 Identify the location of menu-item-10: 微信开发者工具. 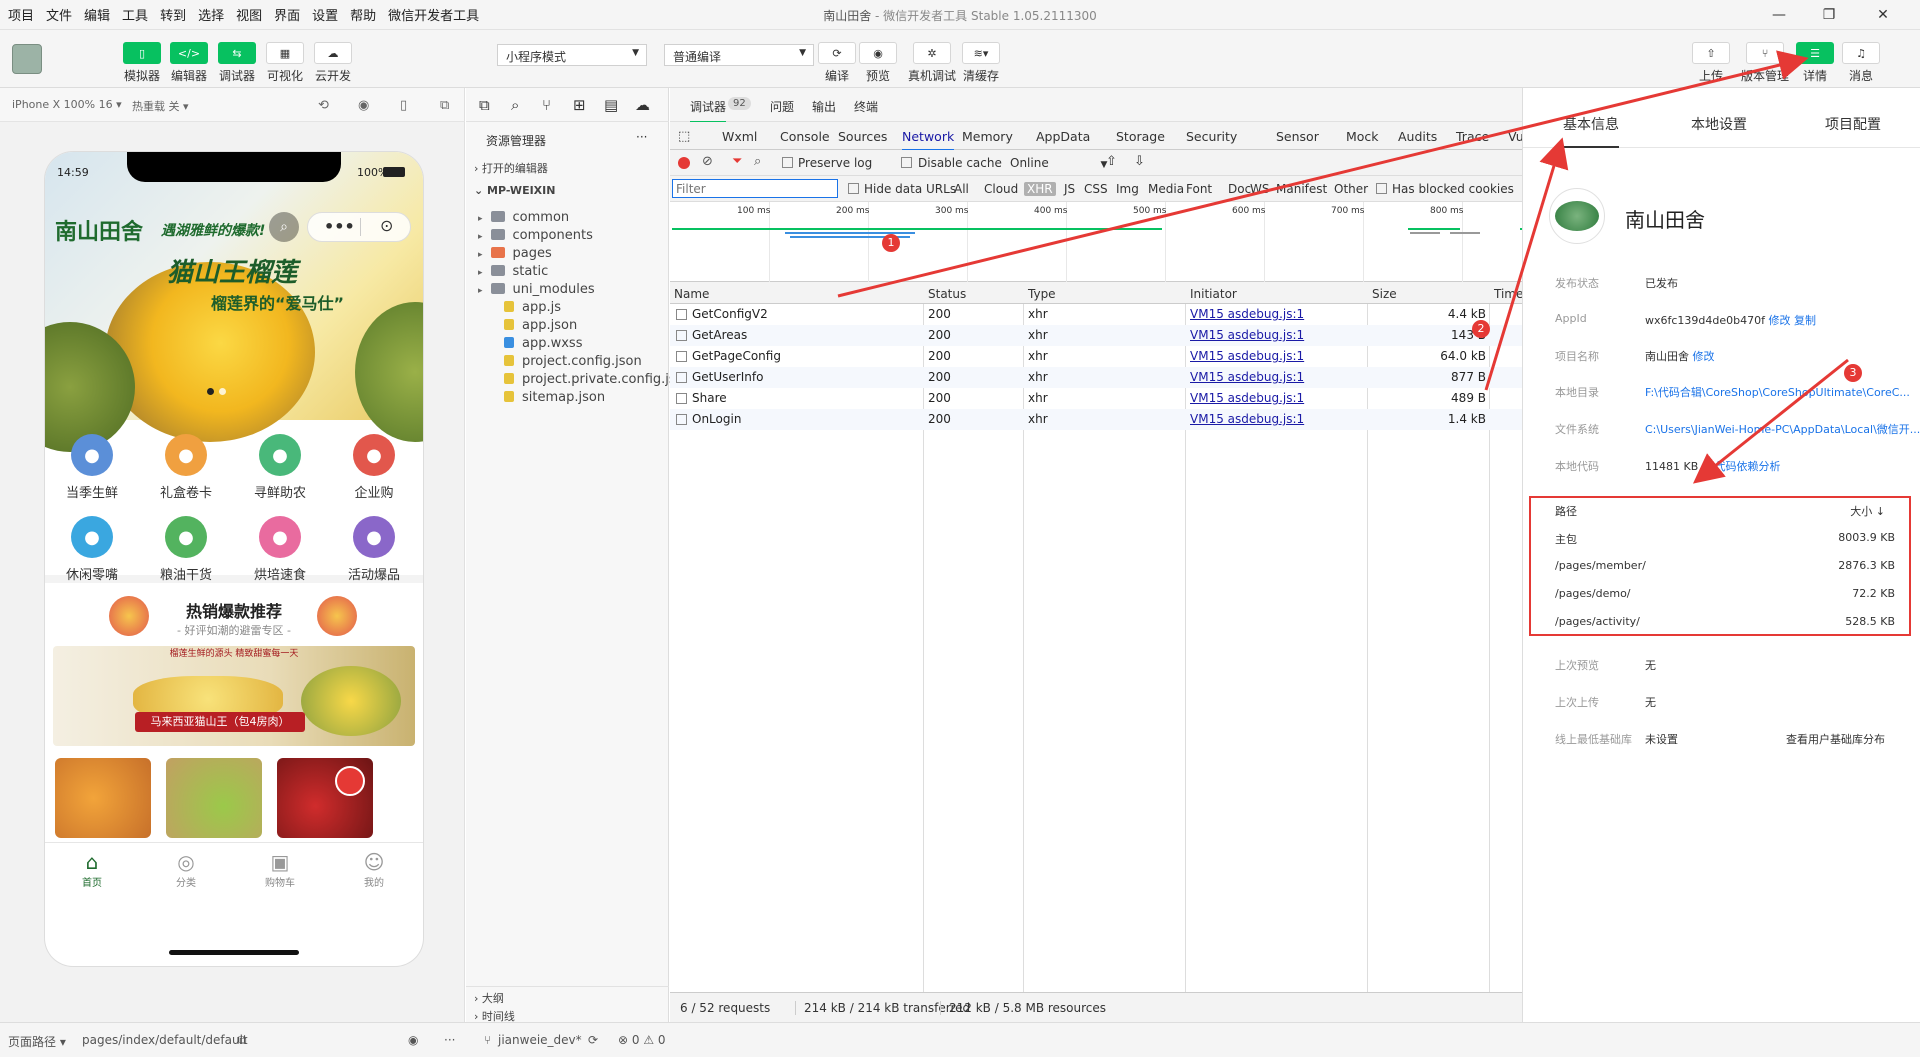
(433, 14).